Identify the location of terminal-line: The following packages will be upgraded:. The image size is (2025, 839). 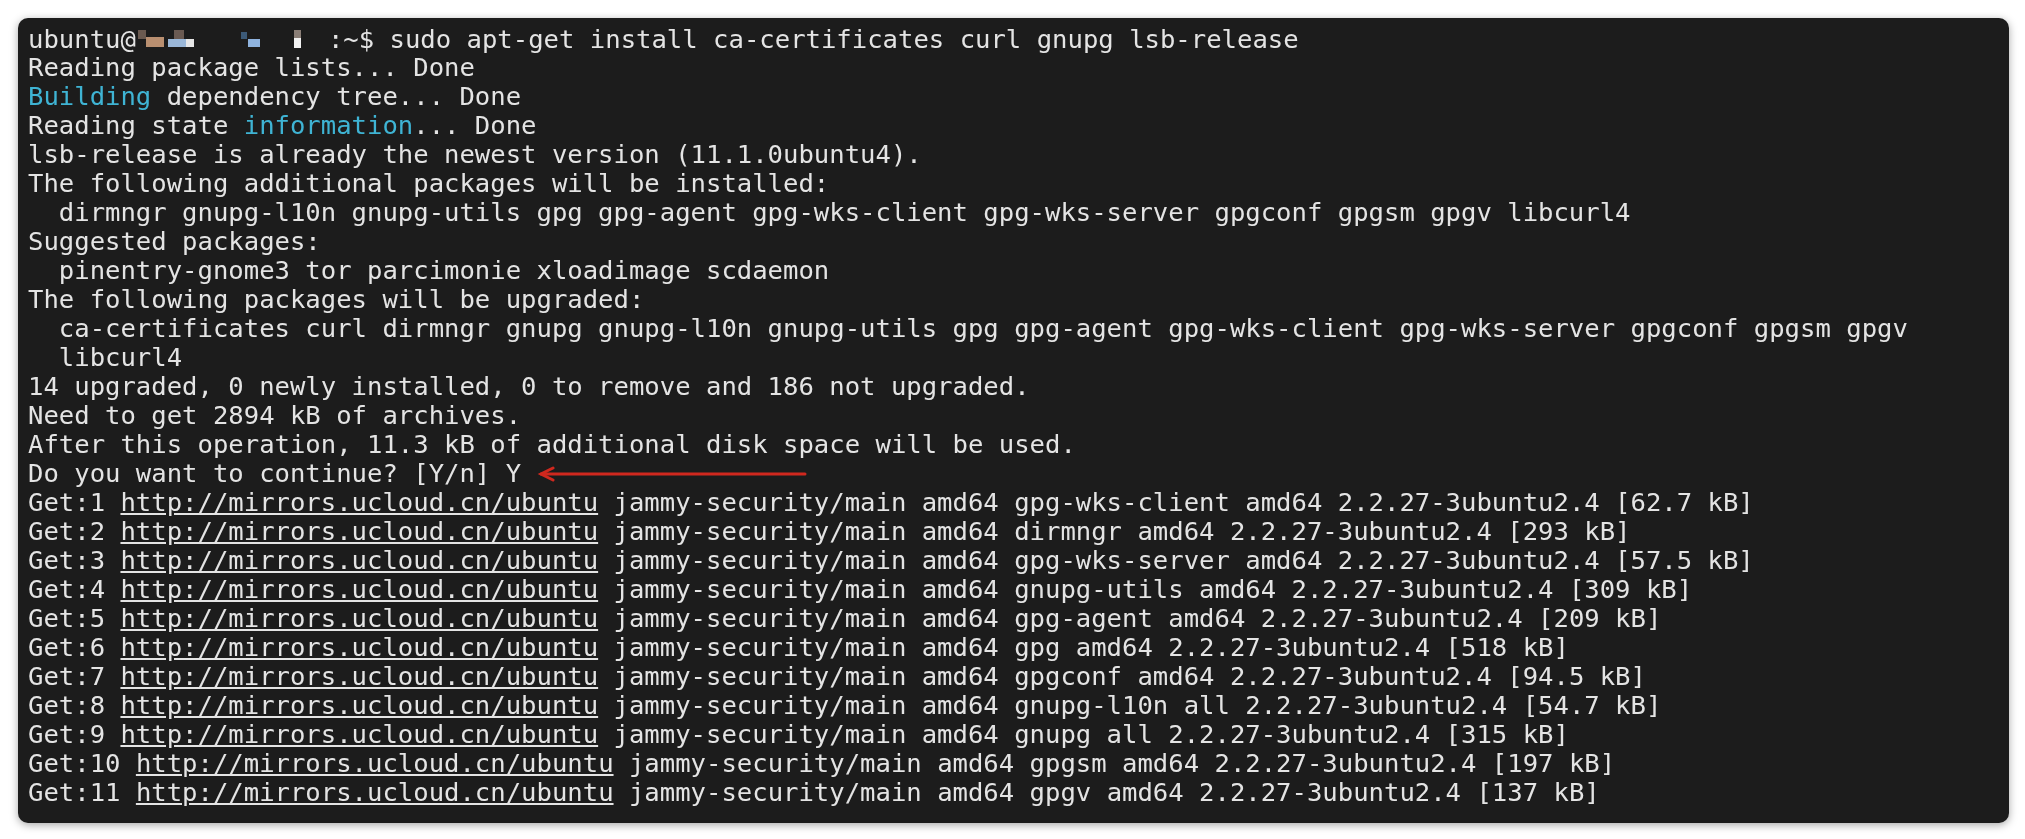
(336, 299).